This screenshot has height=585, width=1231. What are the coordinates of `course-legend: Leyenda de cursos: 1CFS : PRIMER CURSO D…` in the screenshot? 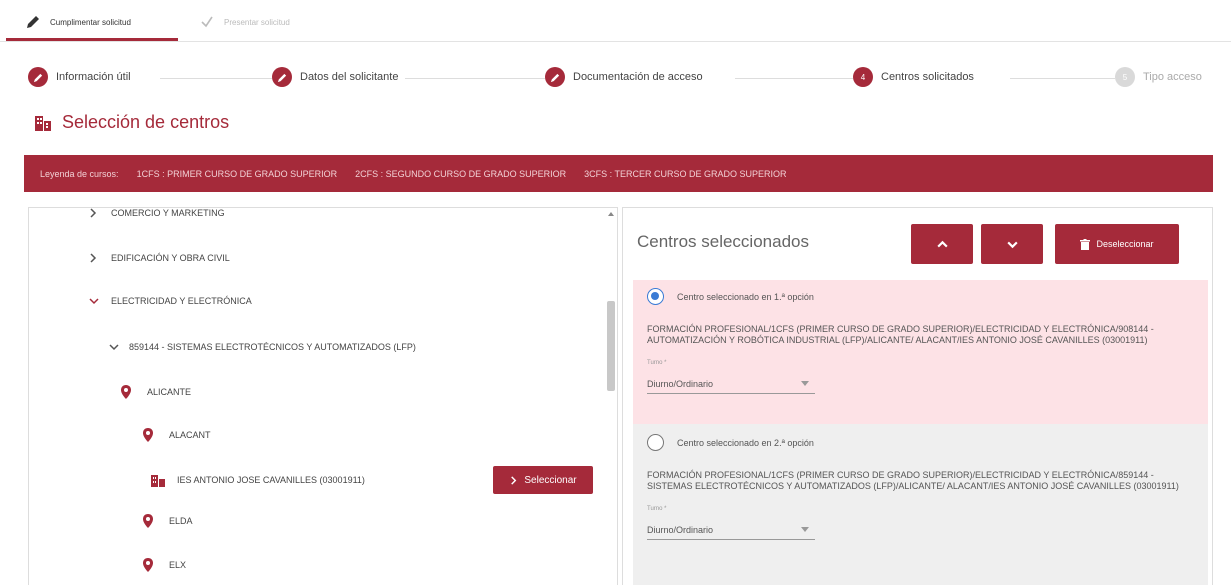 It's located at (618, 173).